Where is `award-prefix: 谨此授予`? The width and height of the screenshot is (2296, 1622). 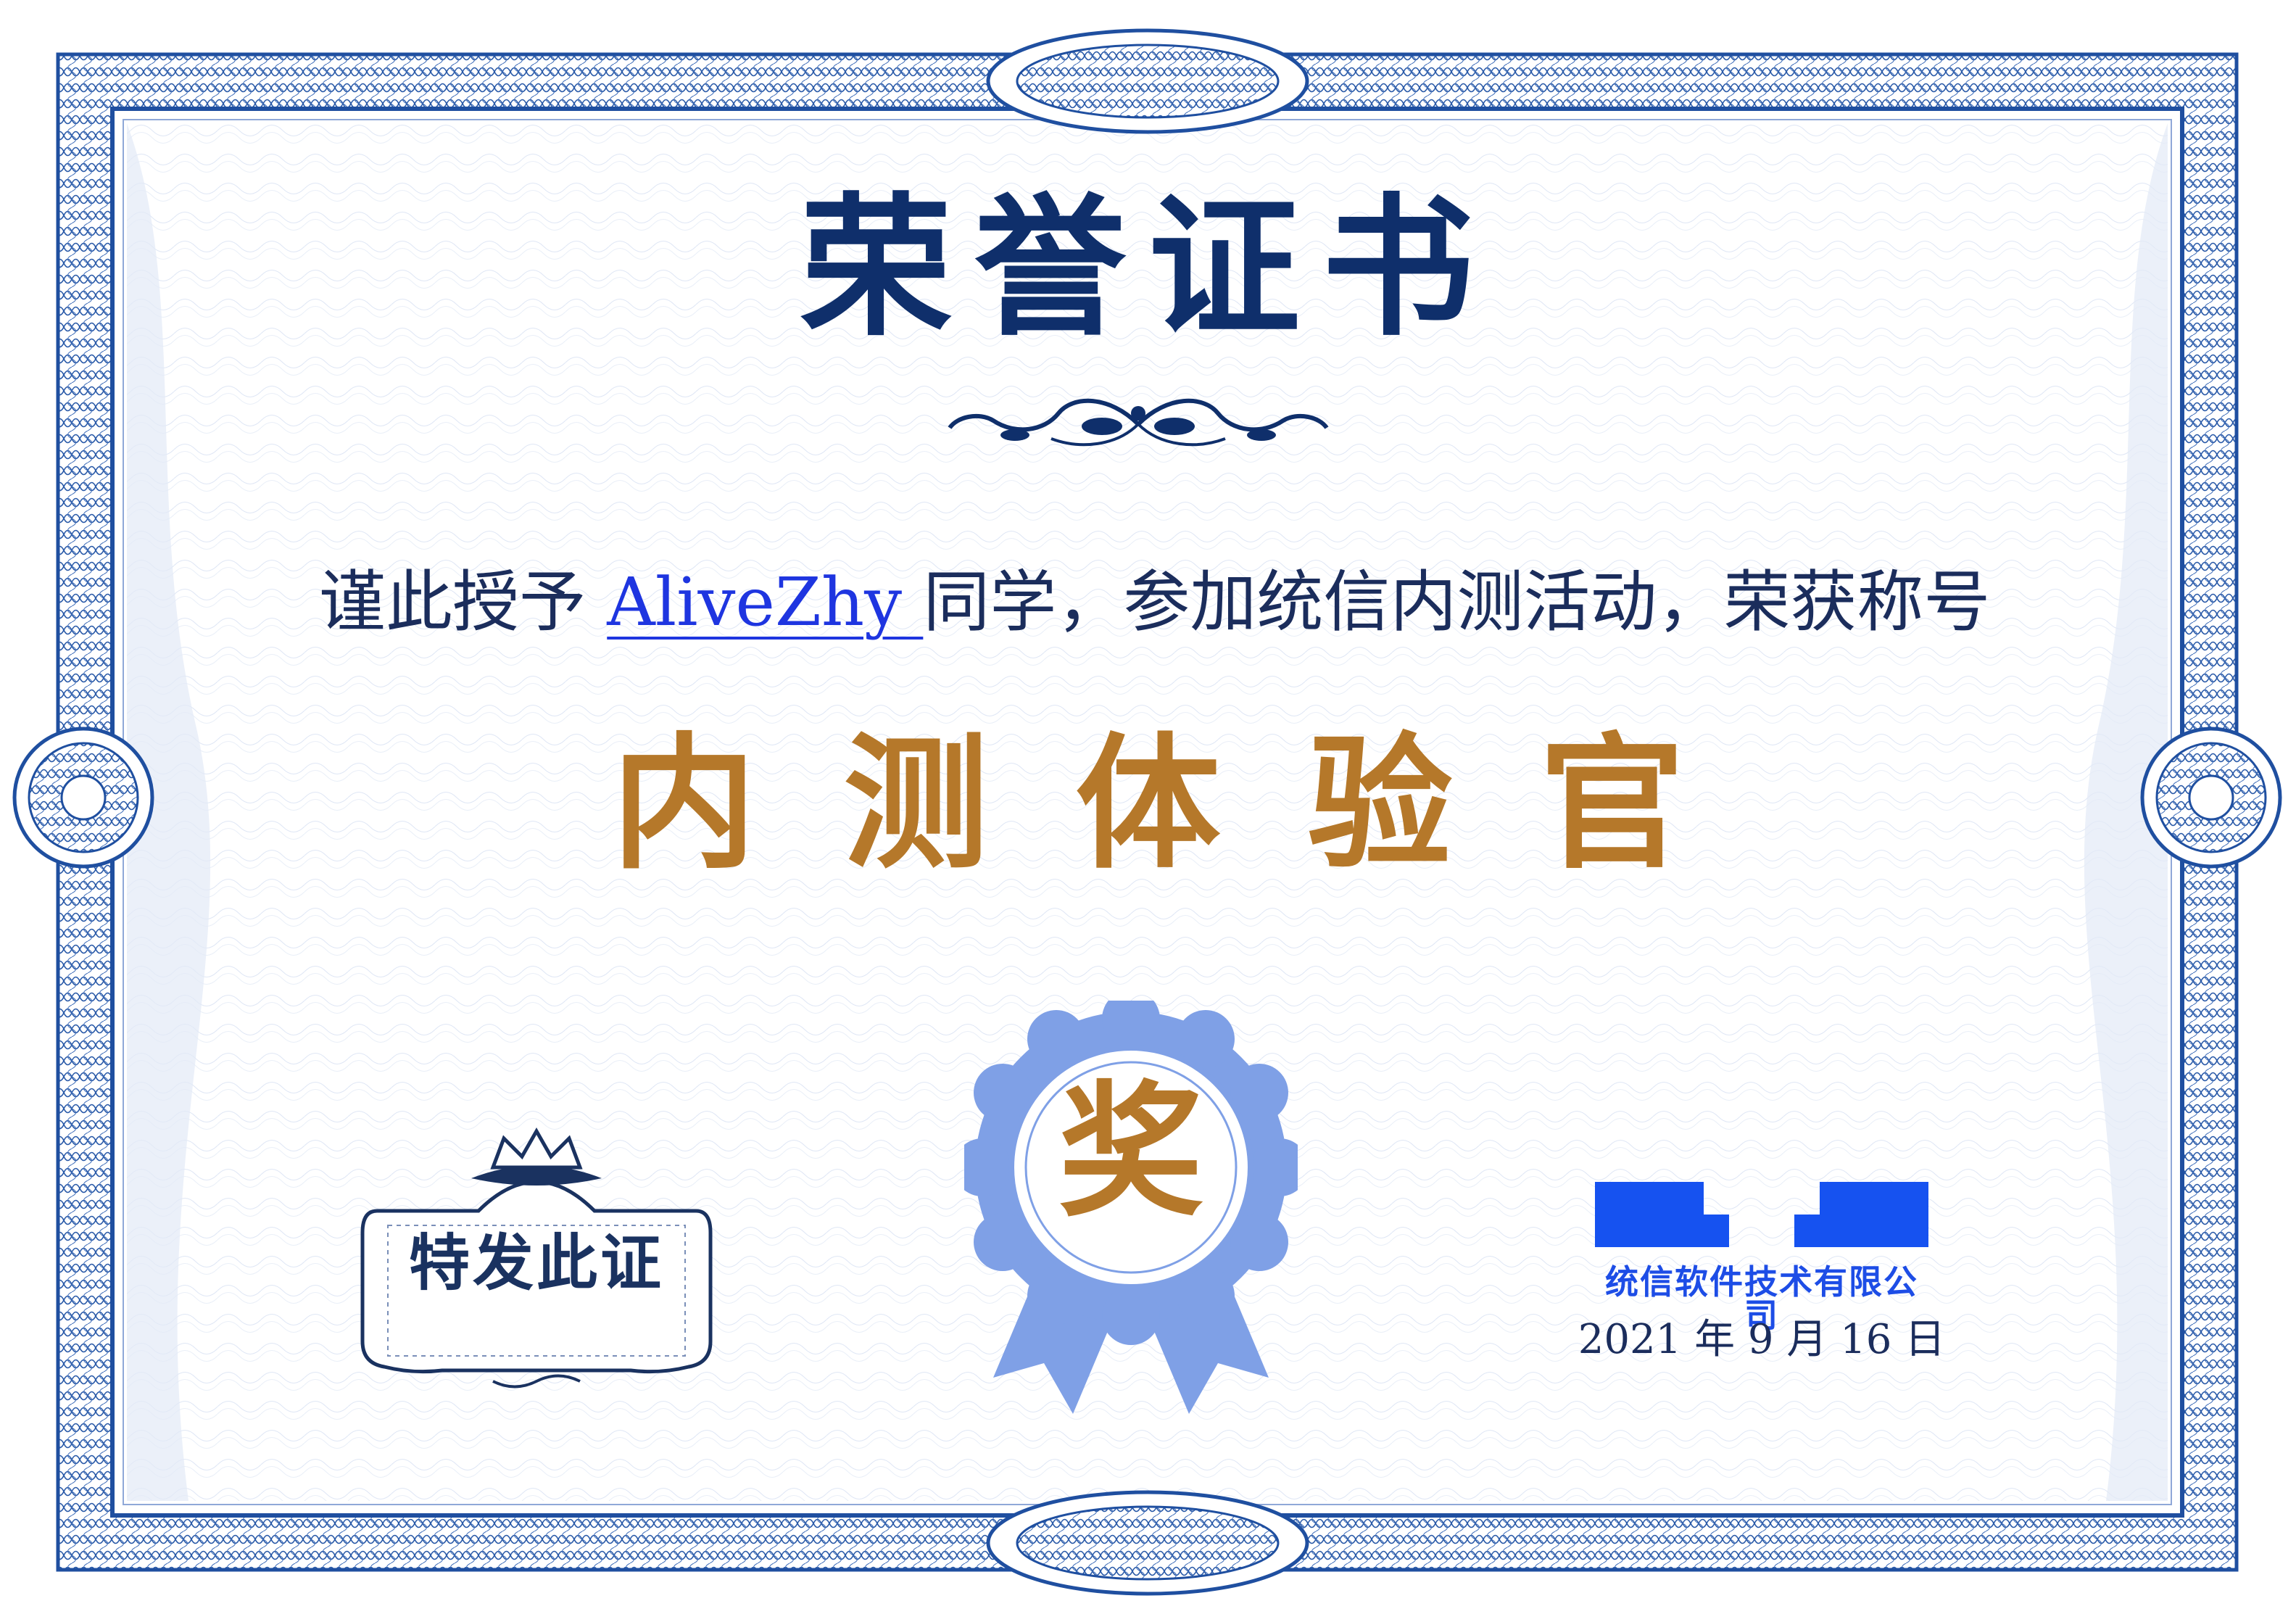 award-prefix: 谨此授予 is located at coordinates (463, 602).